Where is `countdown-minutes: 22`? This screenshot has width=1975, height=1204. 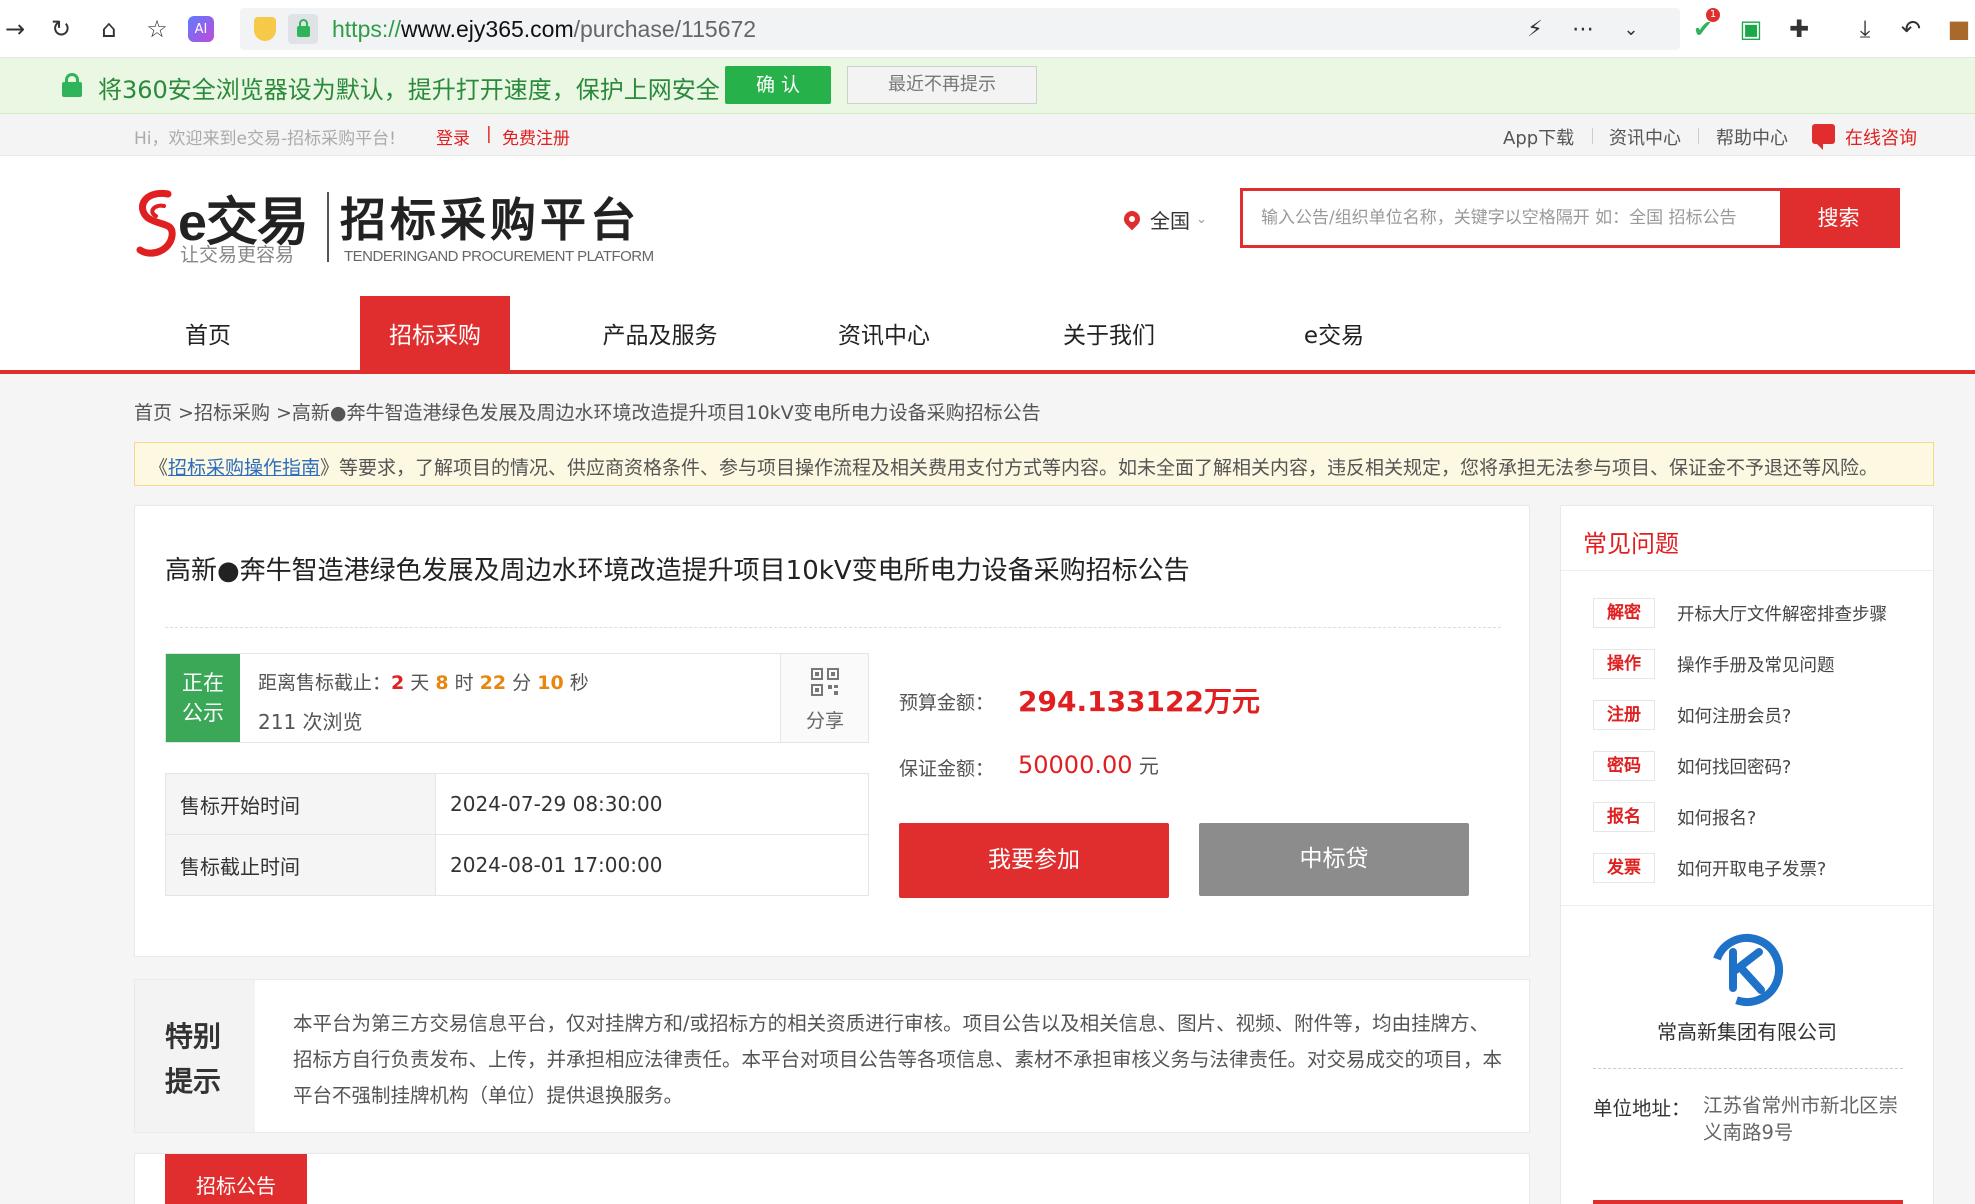 countdown-minutes: 22 is located at coordinates (493, 683).